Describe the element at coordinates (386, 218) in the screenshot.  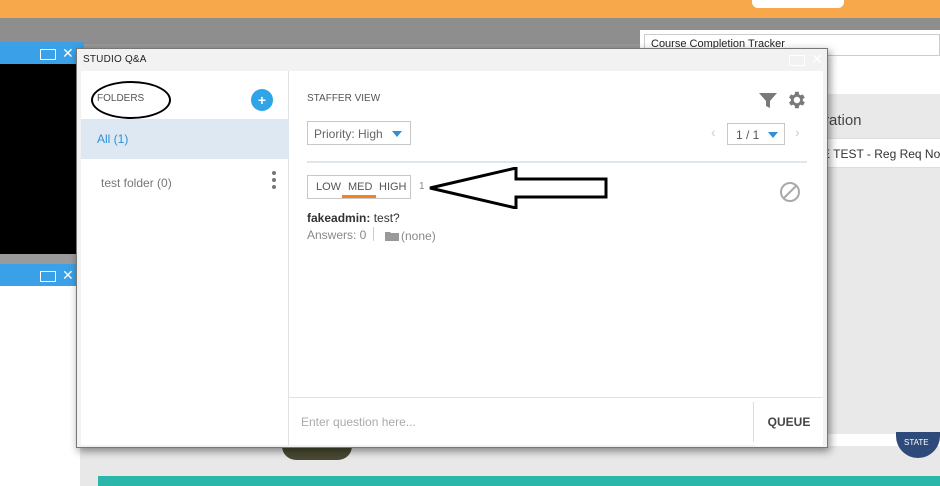
I see `question-body: test?` at that location.